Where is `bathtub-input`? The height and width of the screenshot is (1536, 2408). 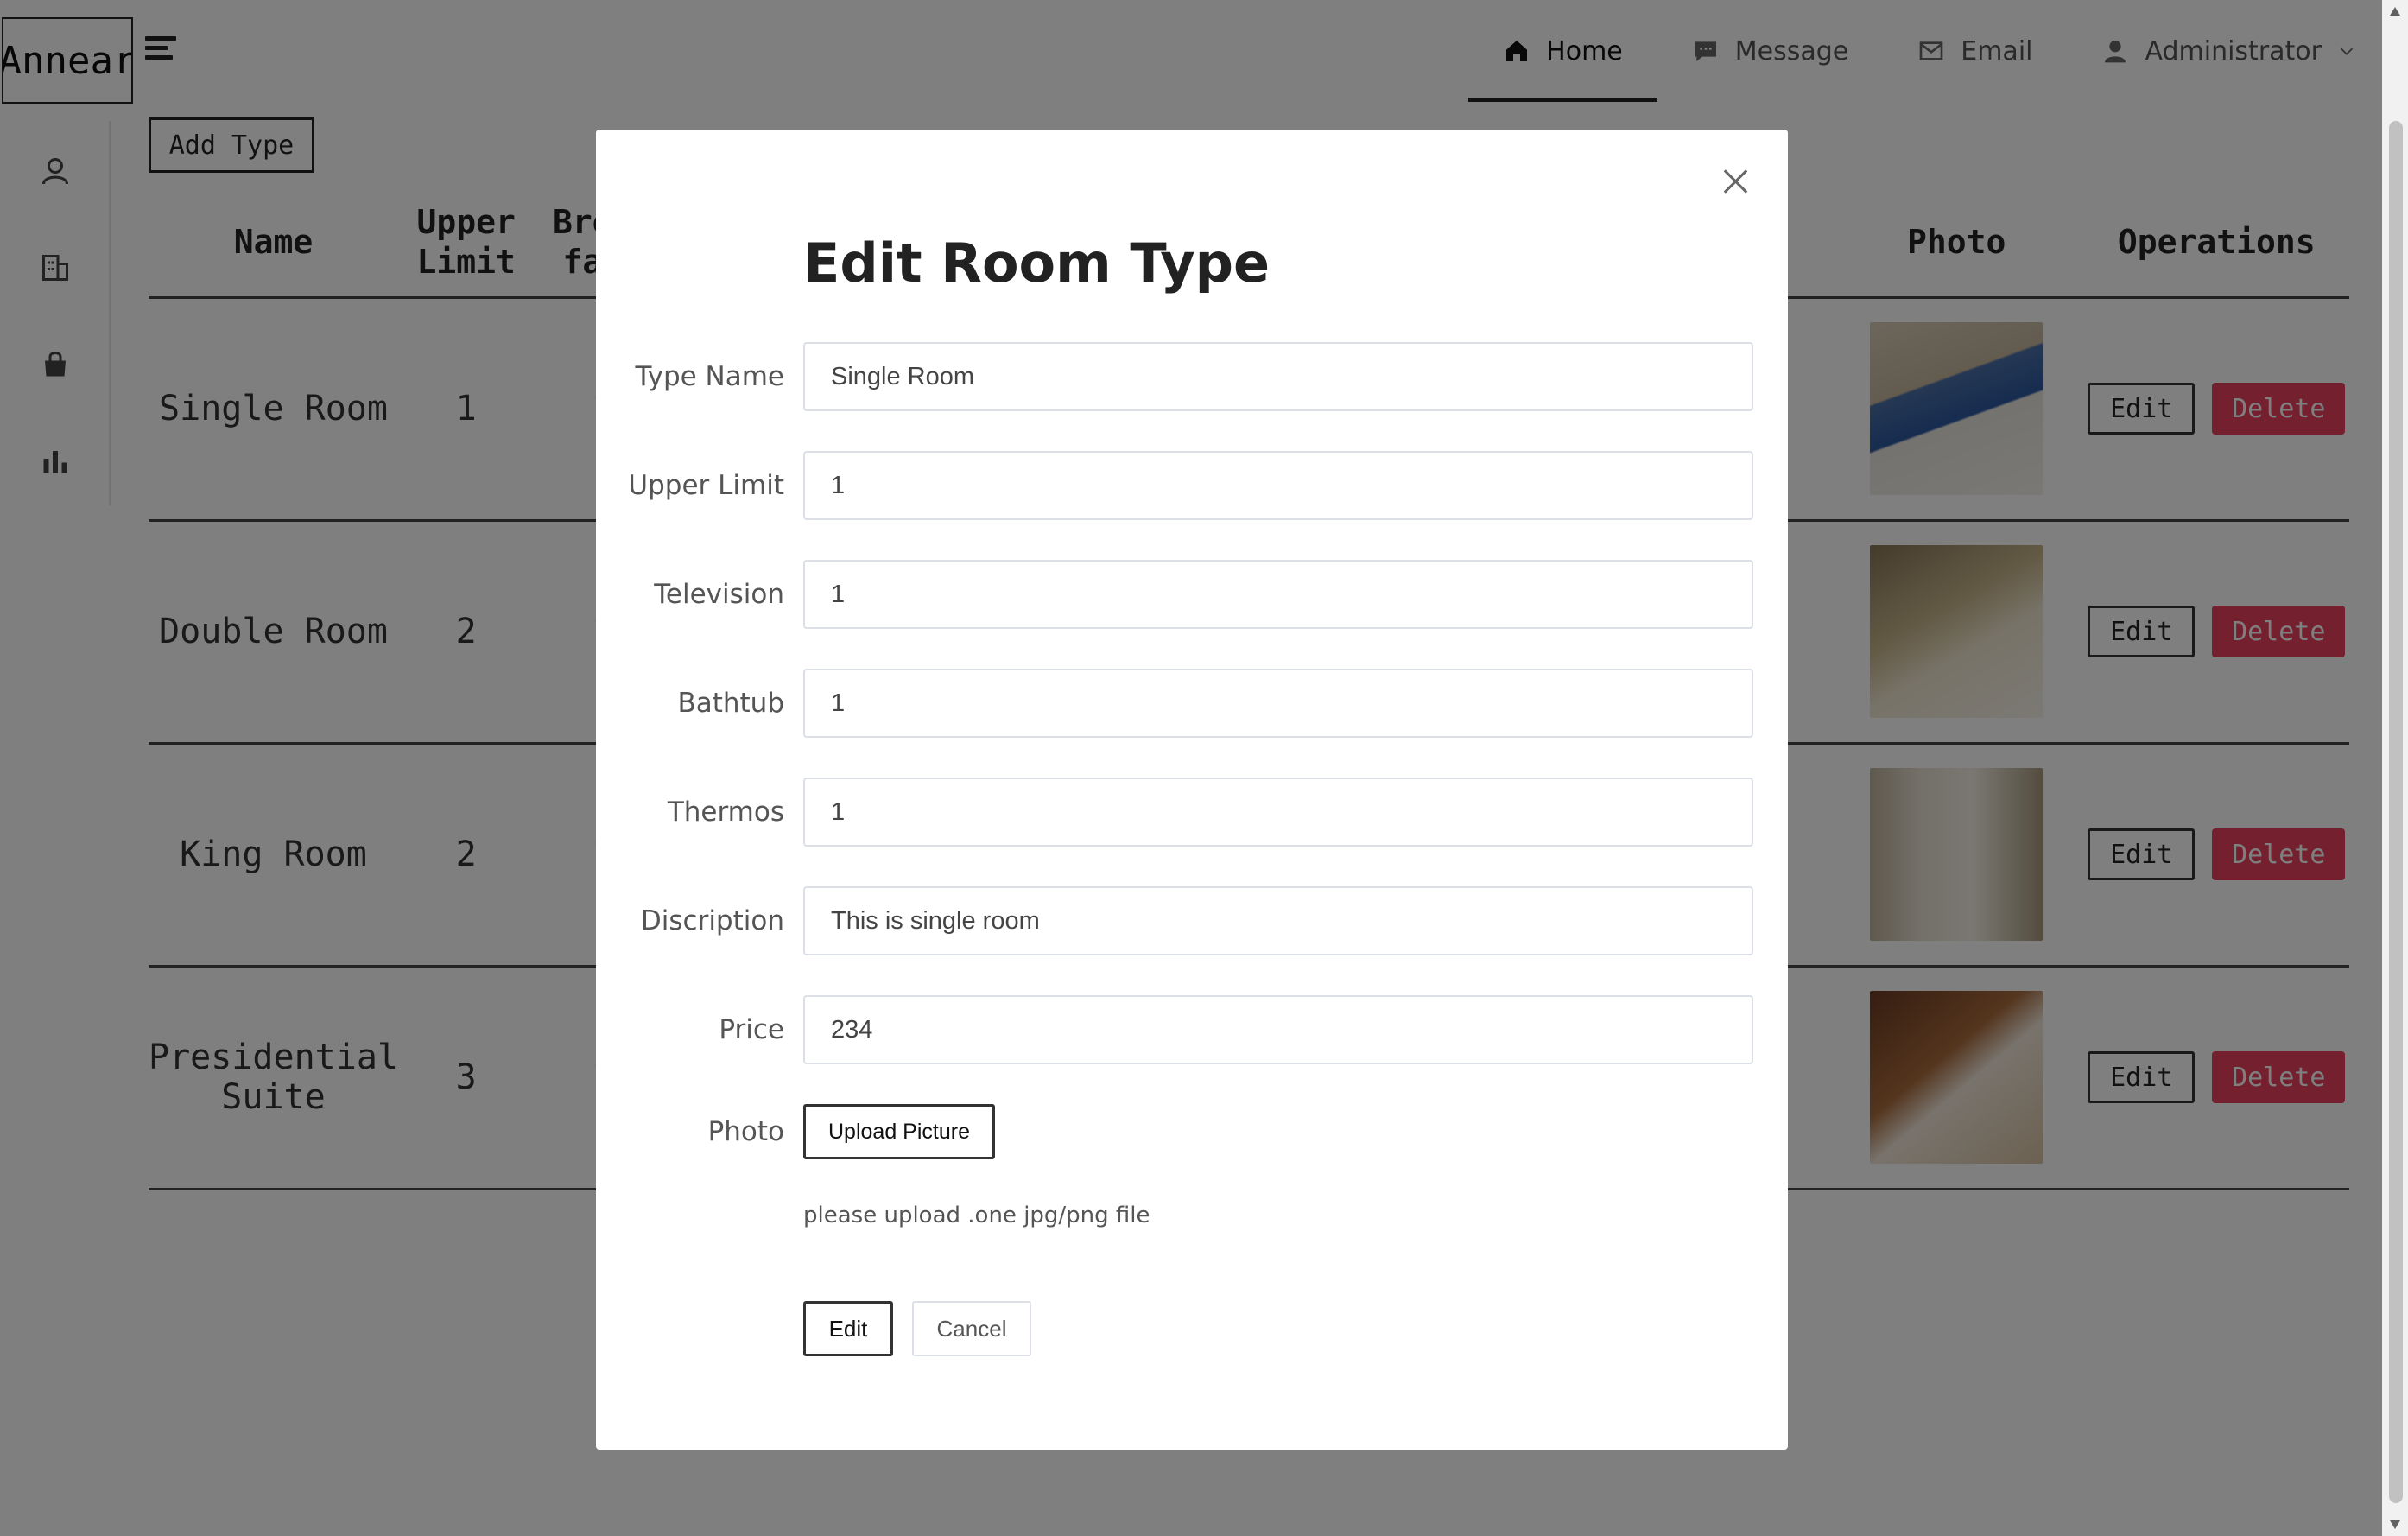 bathtub-input is located at coordinates (1278, 703).